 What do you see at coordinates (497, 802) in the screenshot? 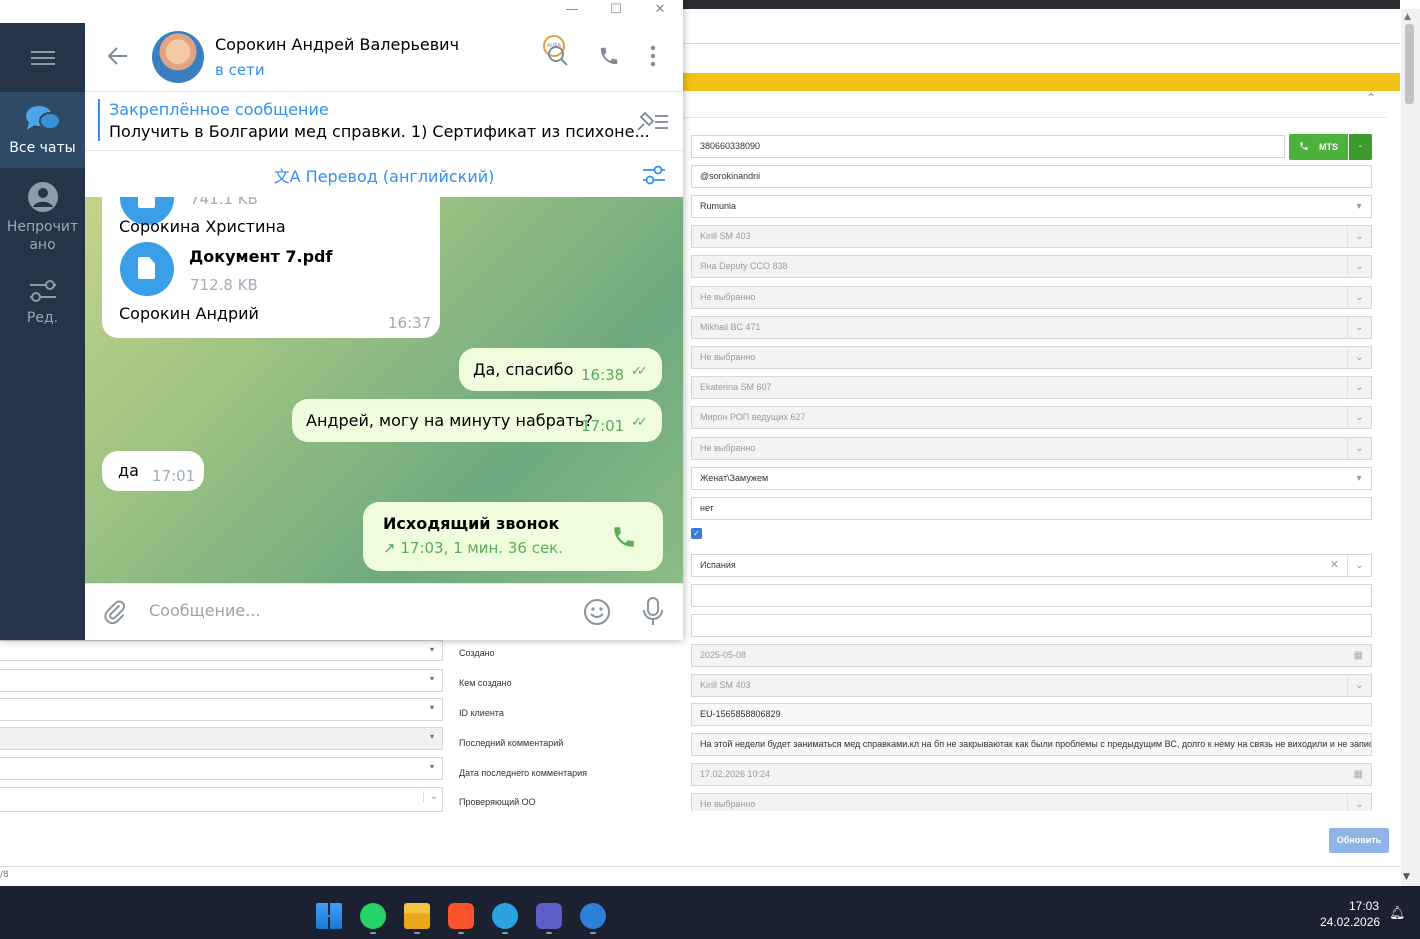
I see `checking-oo-label: Проверяющий ОО` at bounding box center [497, 802].